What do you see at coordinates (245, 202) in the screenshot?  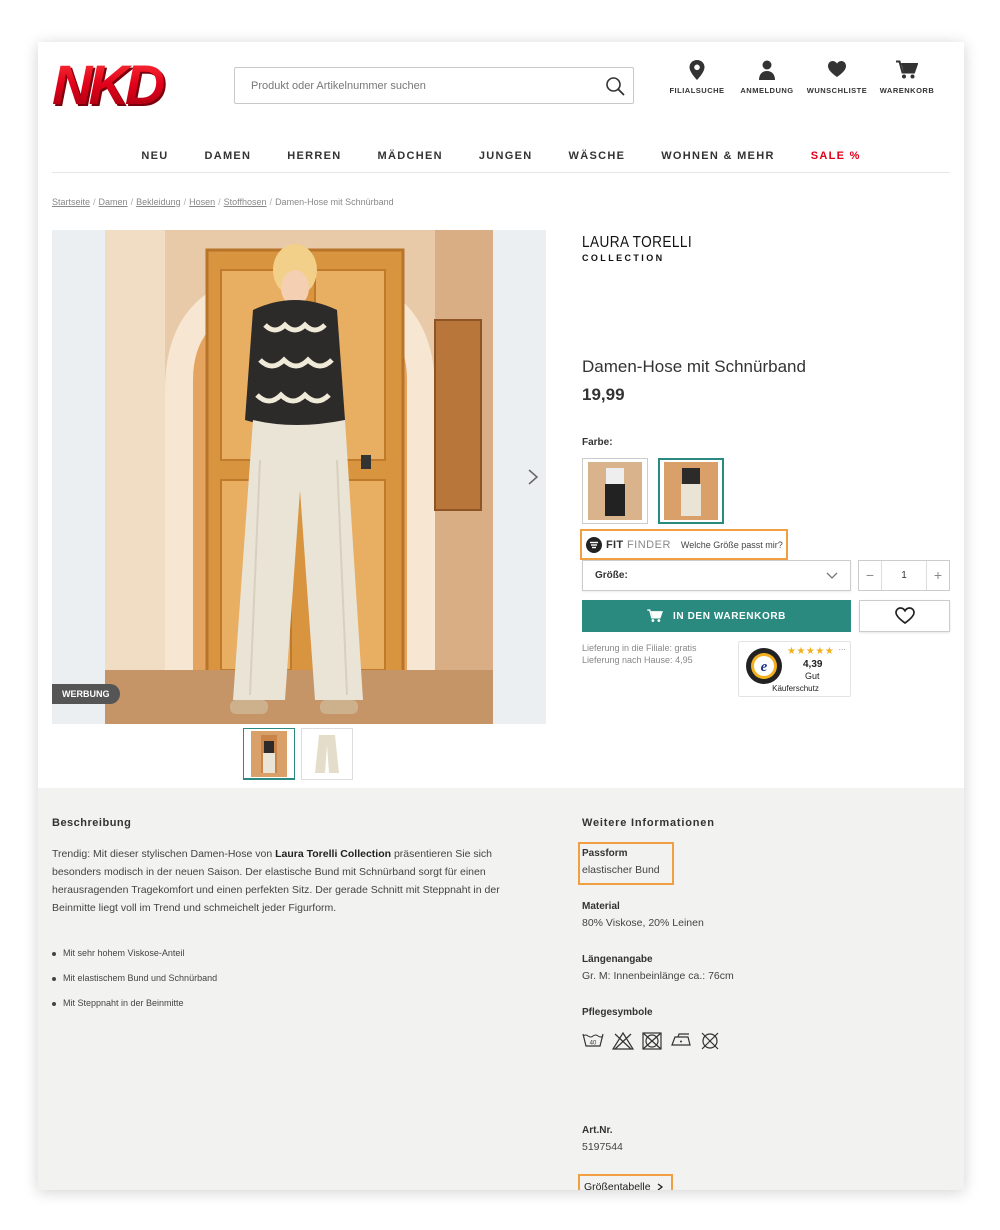 I see `breadcrumb-link: Stoffhosen` at bounding box center [245, 202].